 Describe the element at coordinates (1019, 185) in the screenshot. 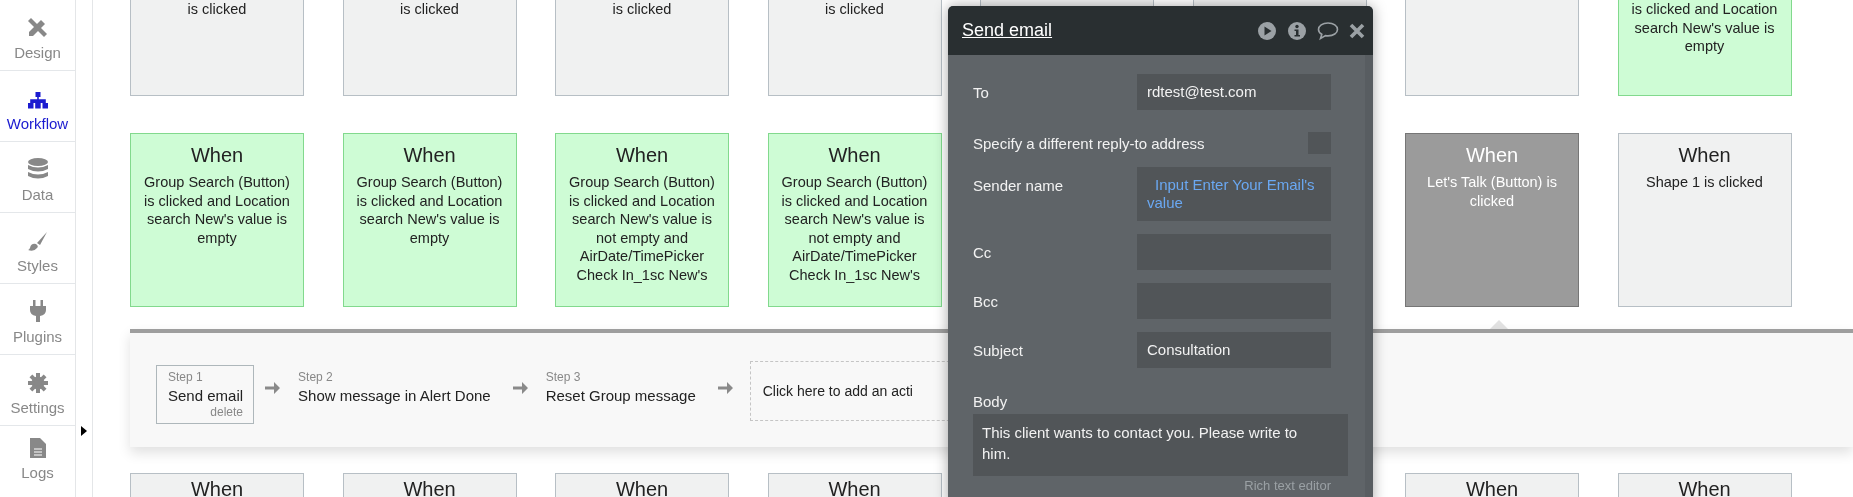

I see `field-label: Sender name` at that location.